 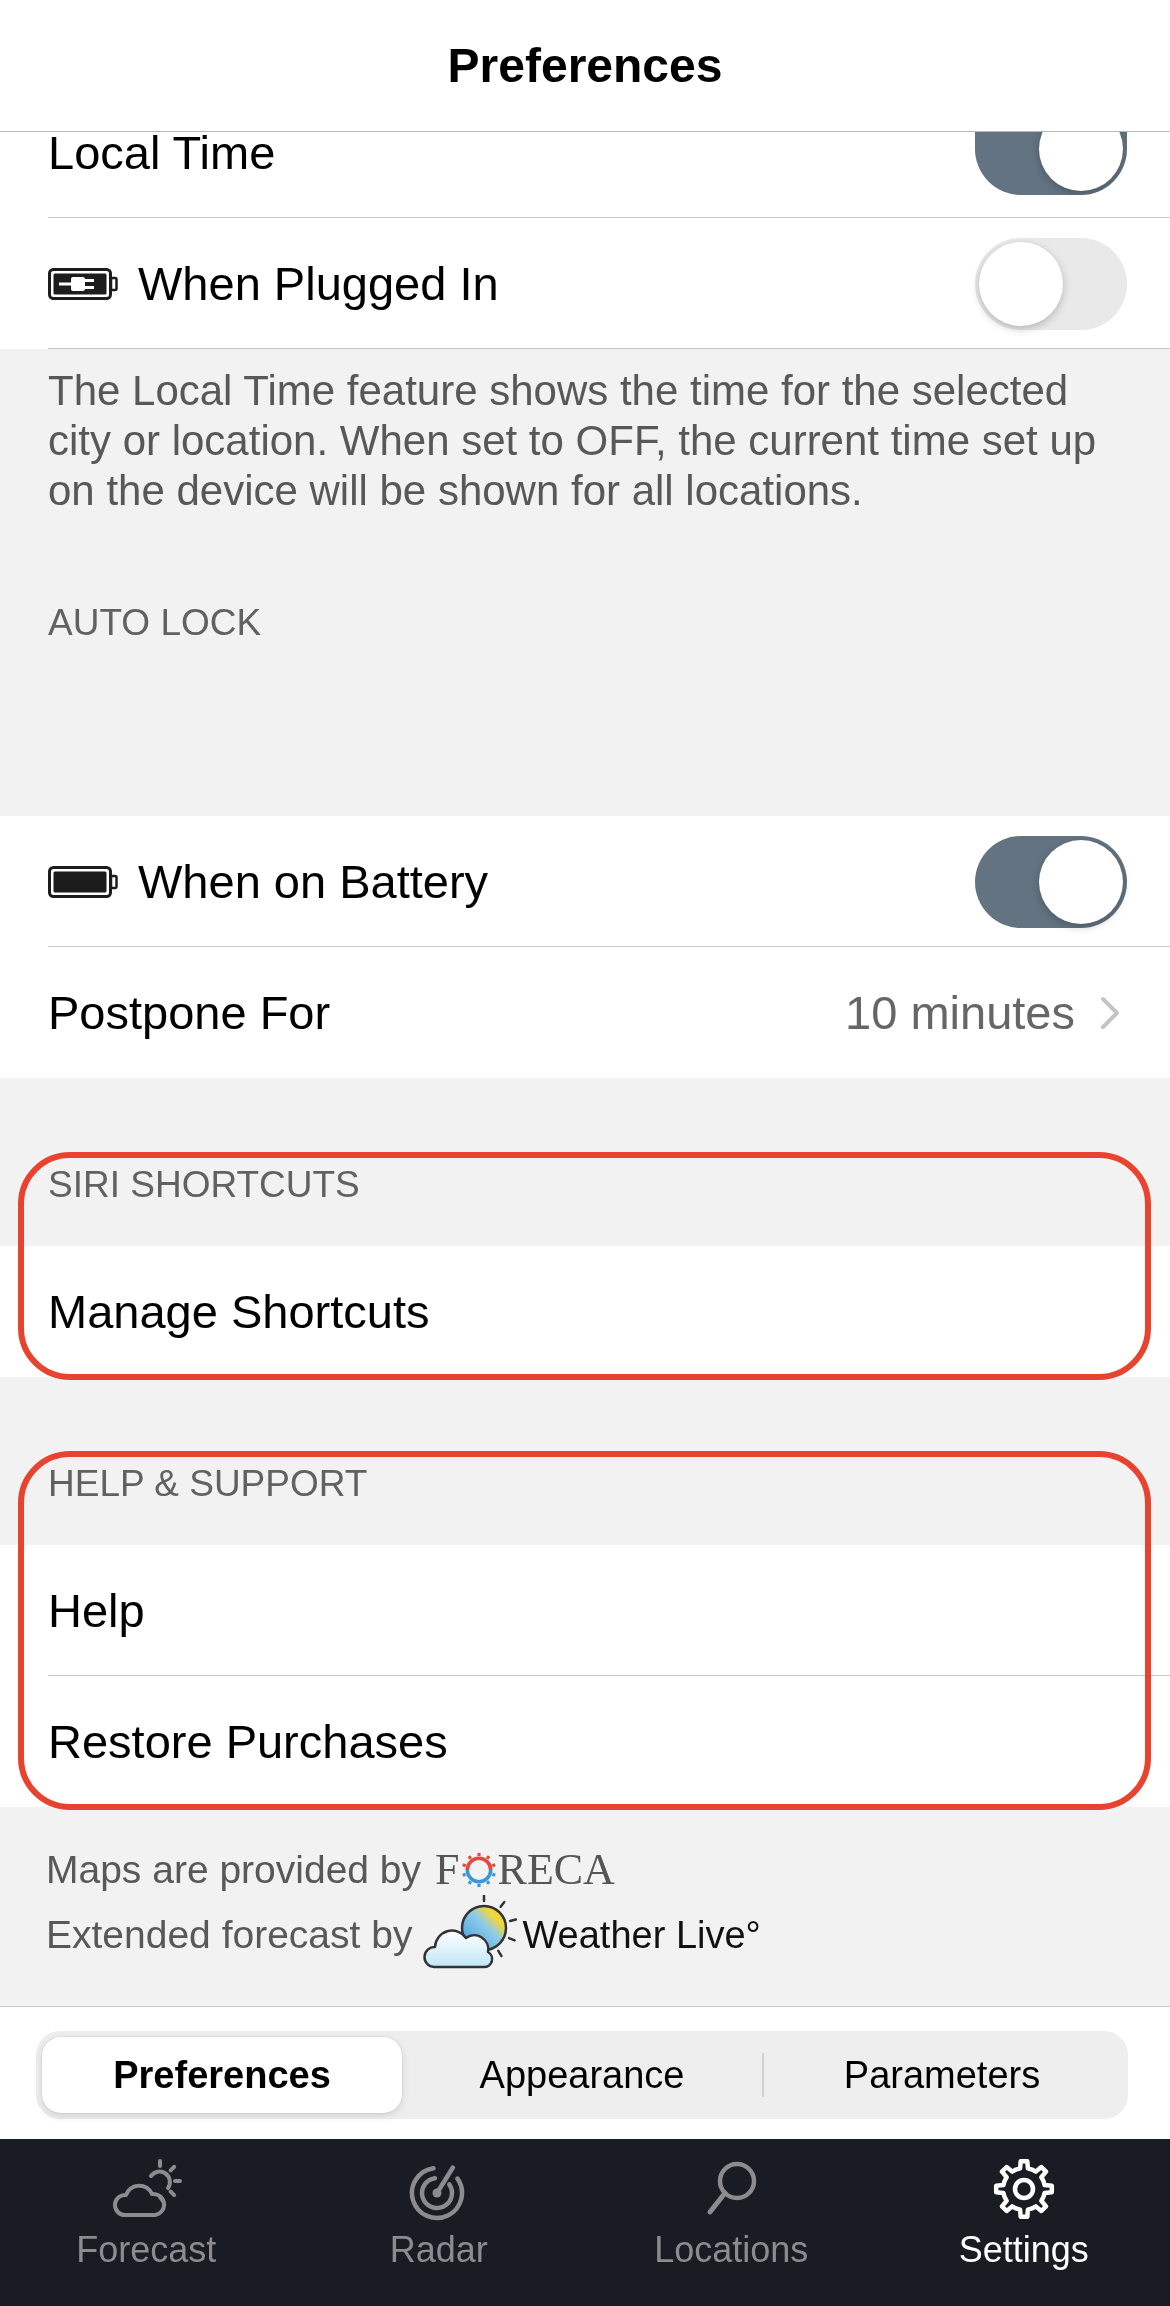 I want to click on section-header: AUTO LOCK, so click(x=155, y=623).